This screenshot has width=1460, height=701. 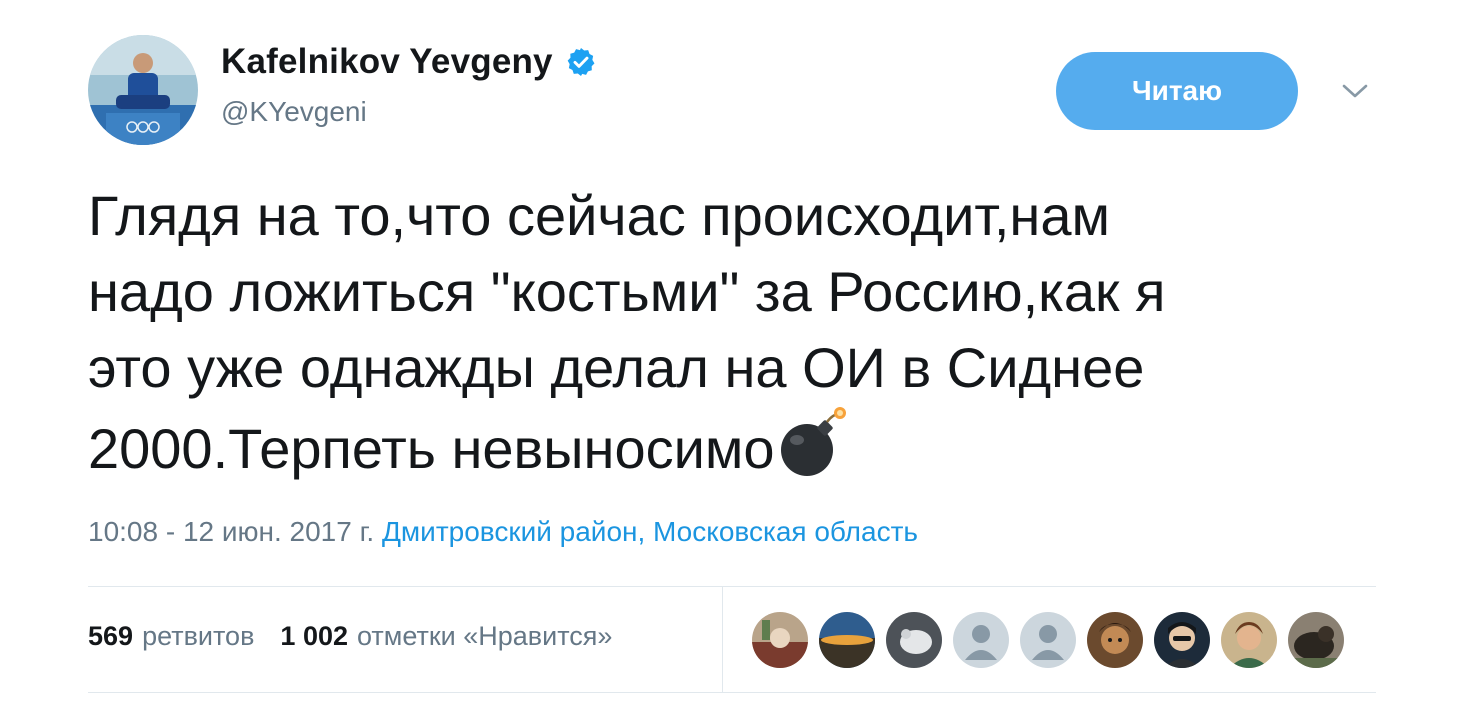 I want to click on bomb-icon, so click(x=812, y=442).